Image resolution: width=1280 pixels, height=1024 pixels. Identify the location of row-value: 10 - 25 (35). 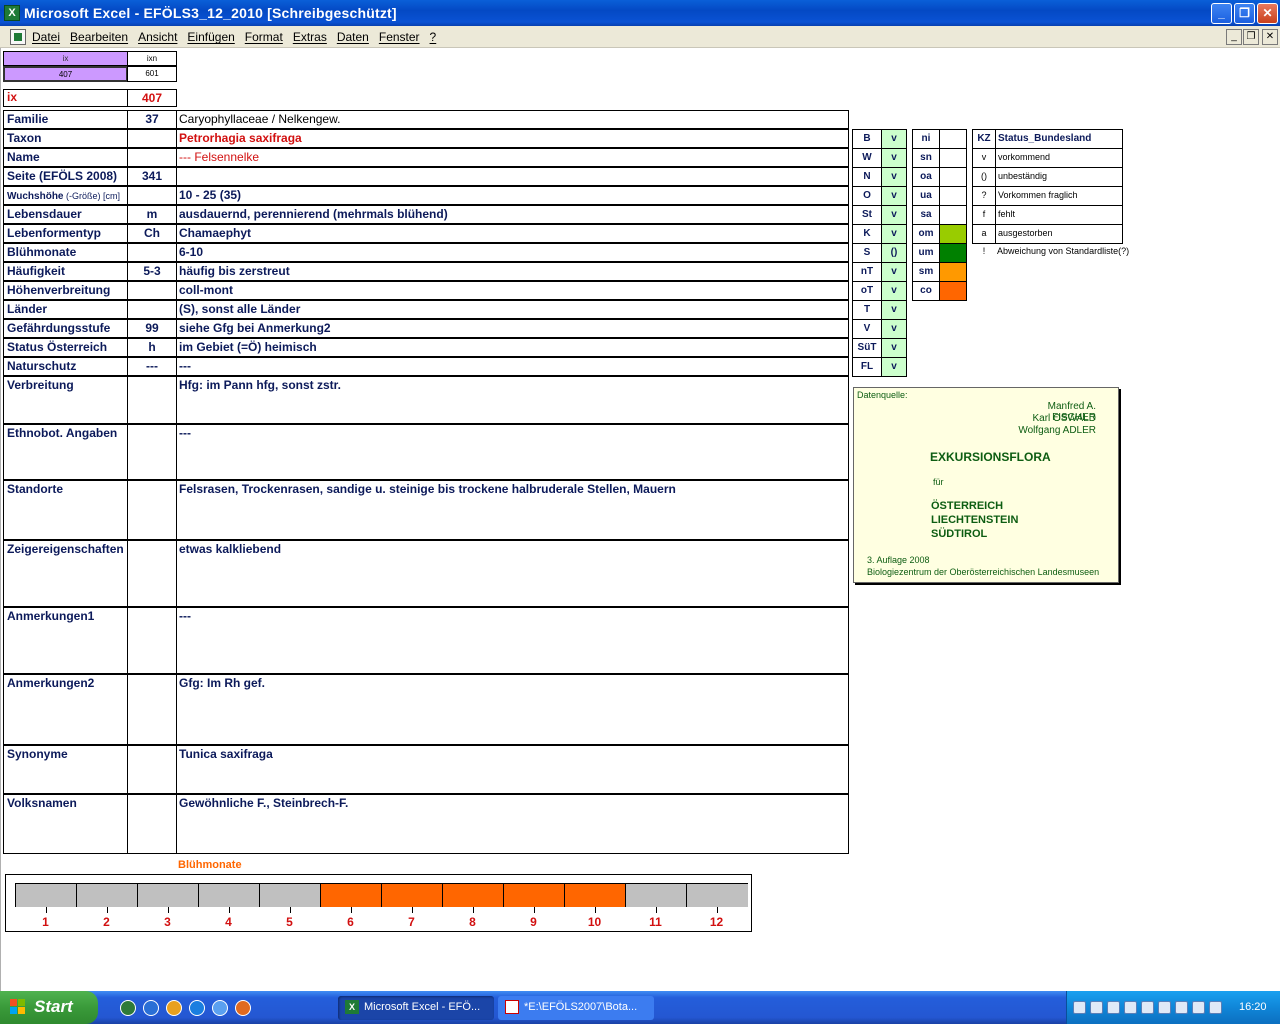
(512, 195).